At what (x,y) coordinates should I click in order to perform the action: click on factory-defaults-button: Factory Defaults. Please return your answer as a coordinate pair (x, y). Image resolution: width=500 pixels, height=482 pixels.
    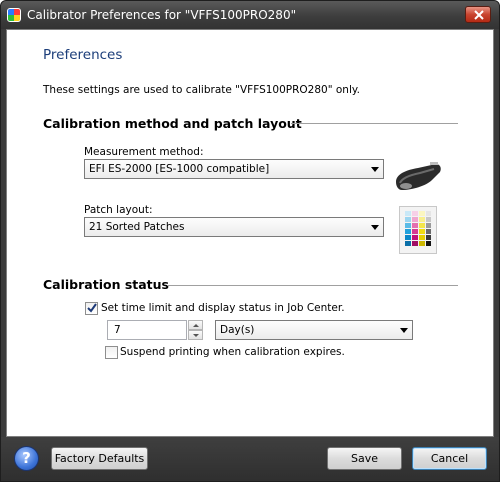
    Looking at the image, I should click on (99, 458).